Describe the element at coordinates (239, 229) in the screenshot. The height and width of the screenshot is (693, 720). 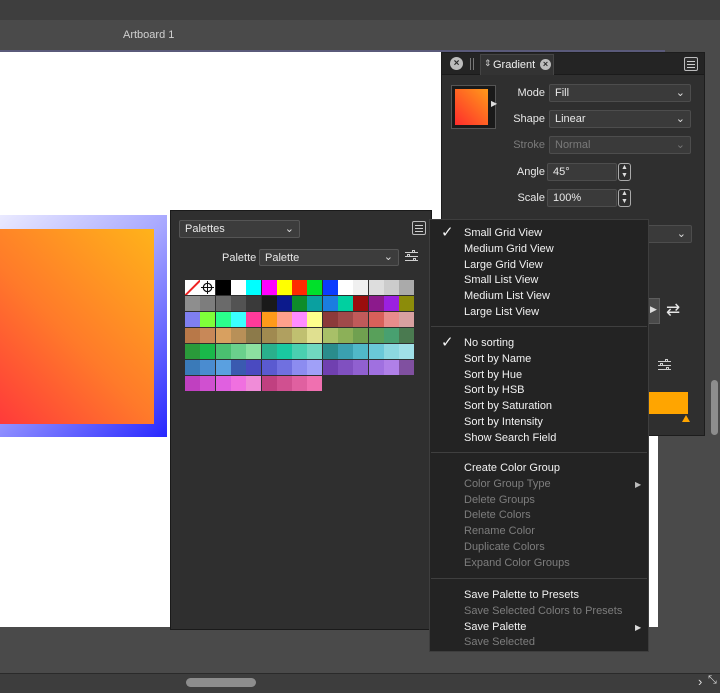
I see `panel-select-dropdown: Palettes ⌄` at that location.